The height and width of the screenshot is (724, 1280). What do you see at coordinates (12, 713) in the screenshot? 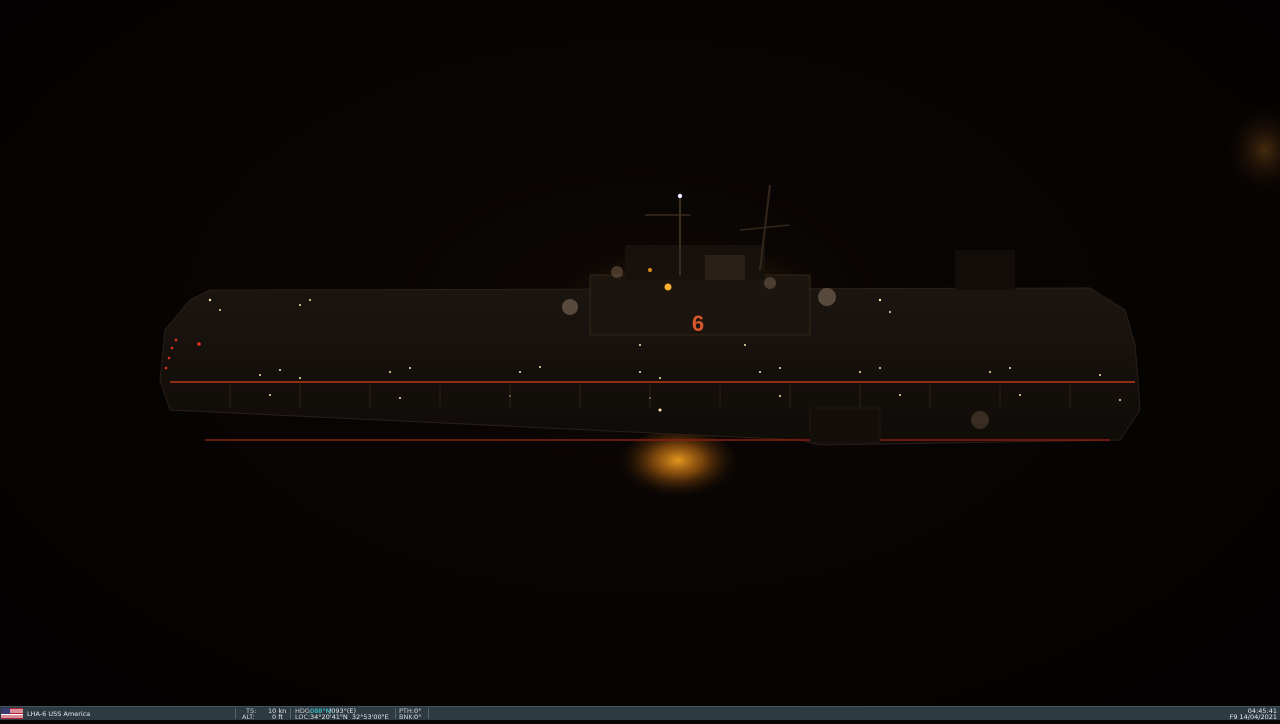
I see `us-flag-icon` at bounding box center [12, 713].